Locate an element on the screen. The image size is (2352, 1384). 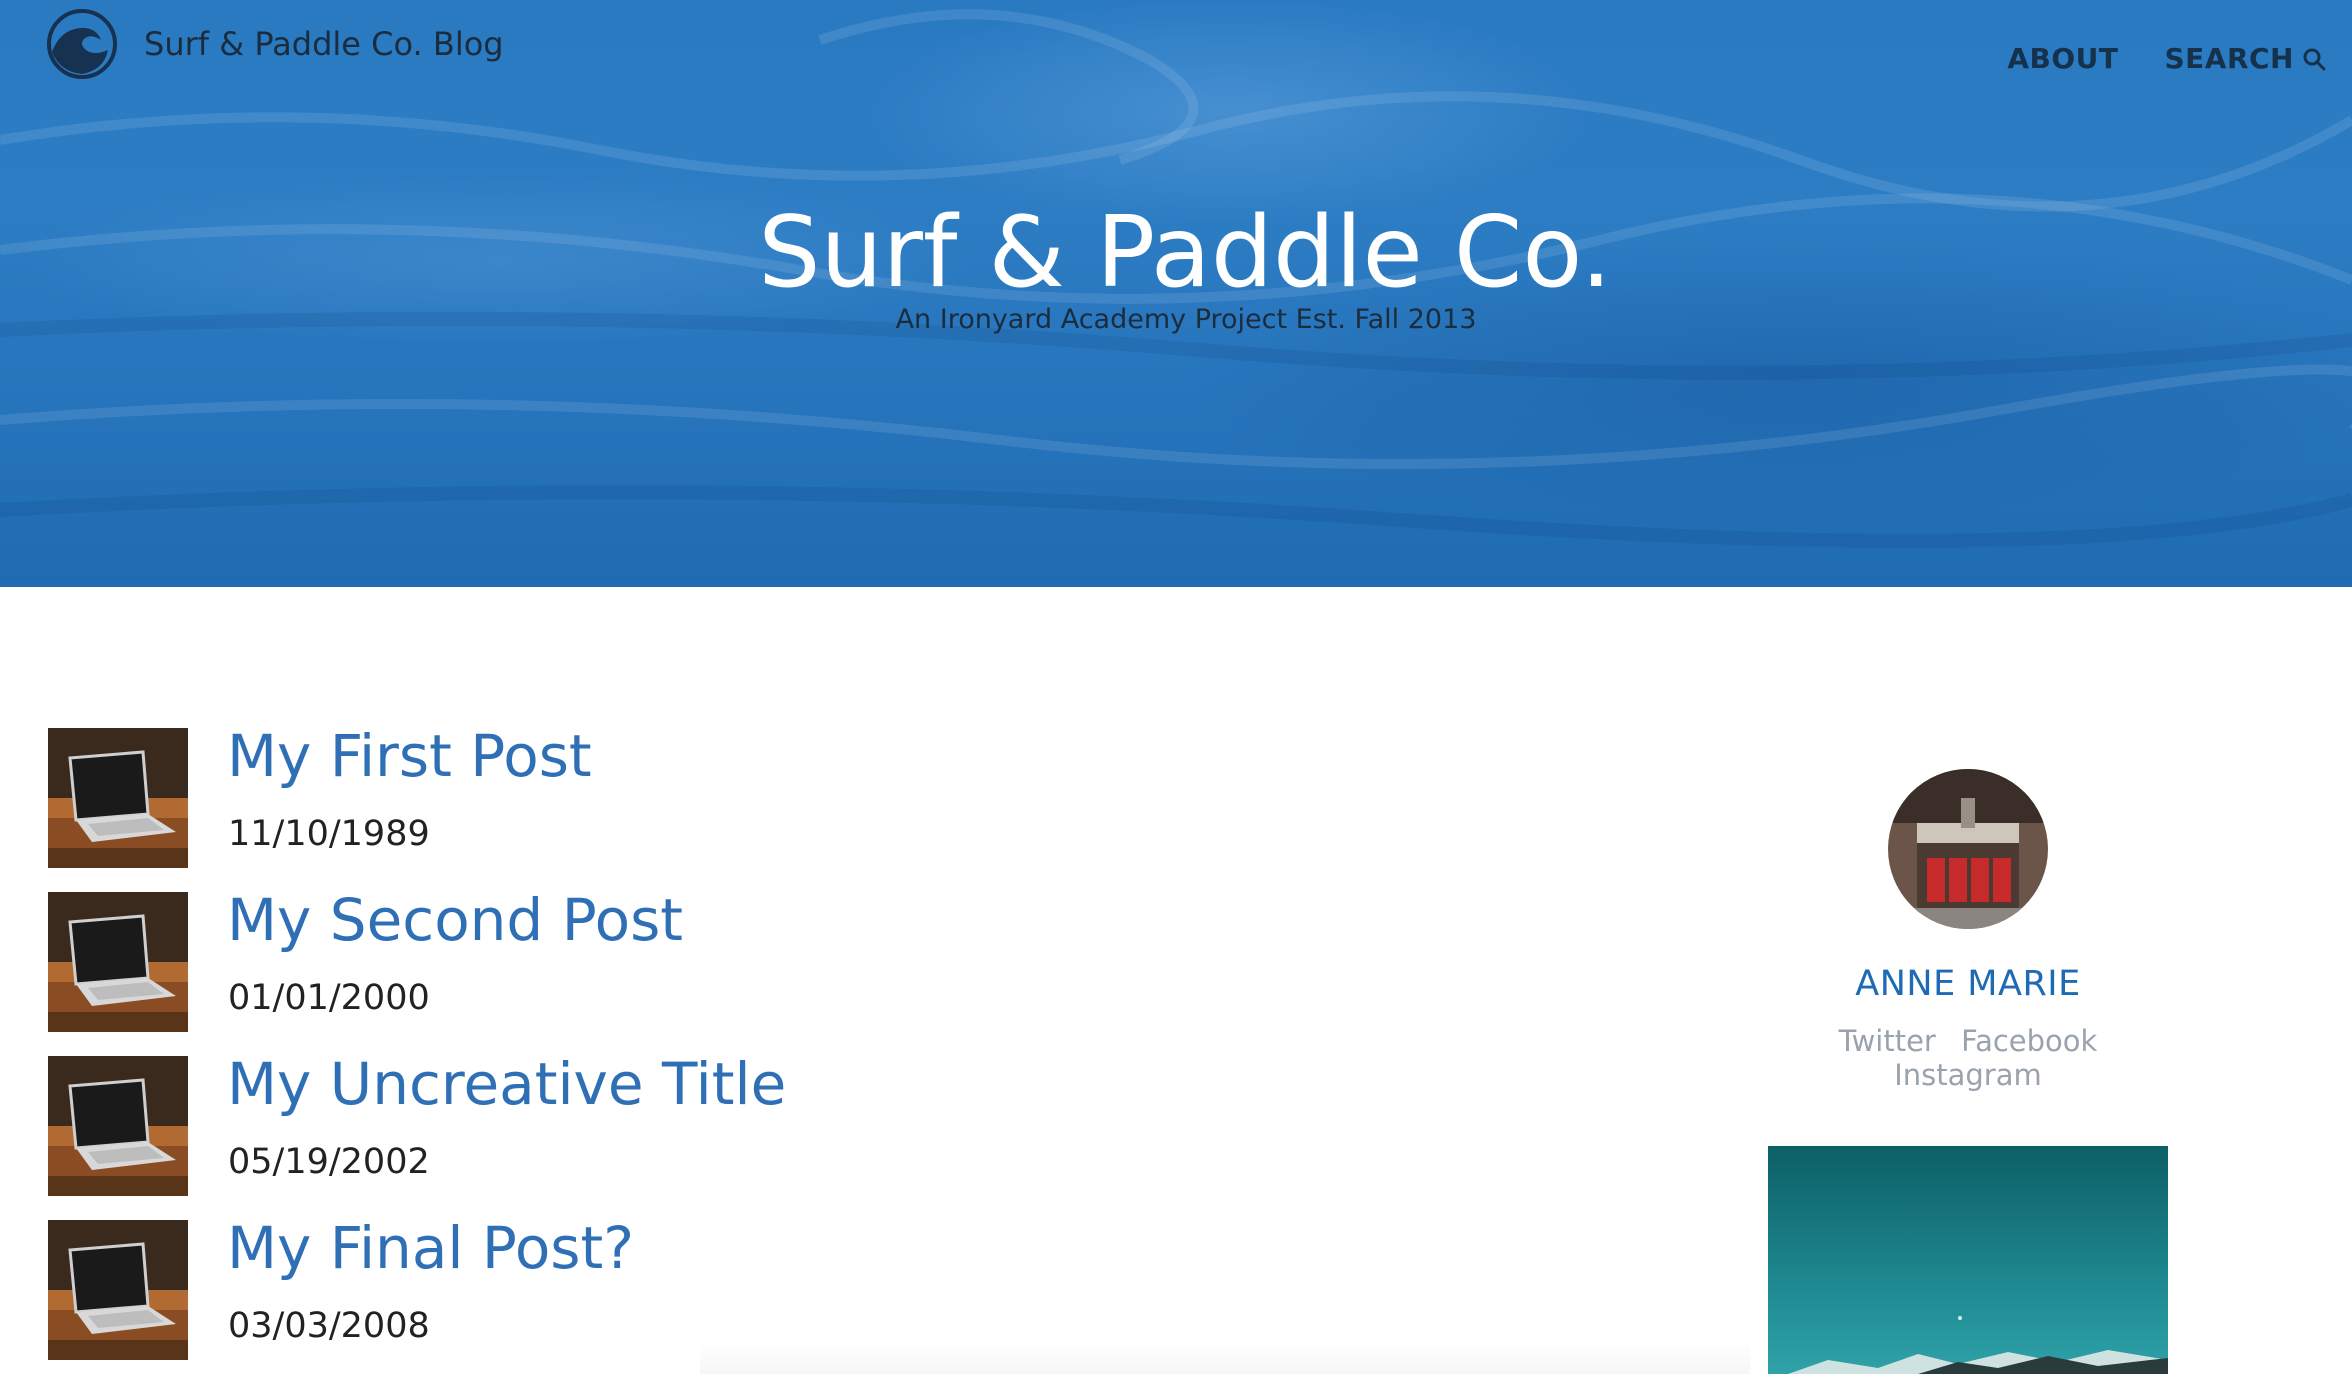
post-date: 03/03/2008 is located at coordinates (329, 1326).